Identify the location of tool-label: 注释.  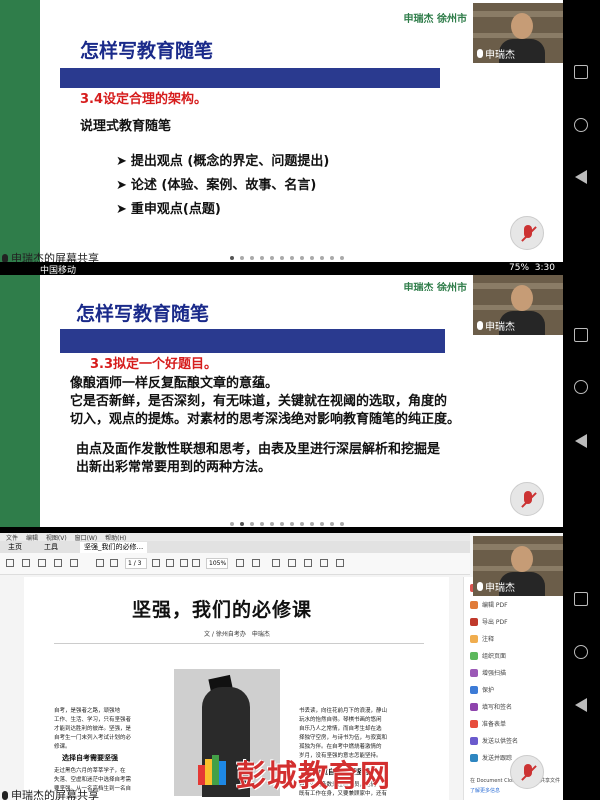
(488, 639).